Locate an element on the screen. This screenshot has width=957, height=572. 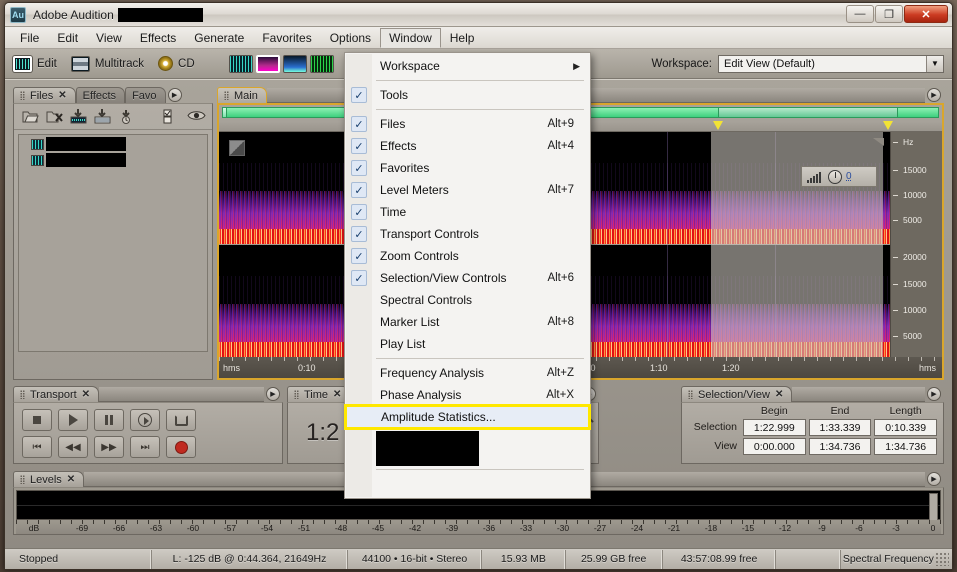
menu-item-play-list: Play List is located at coordinates (467, 344).